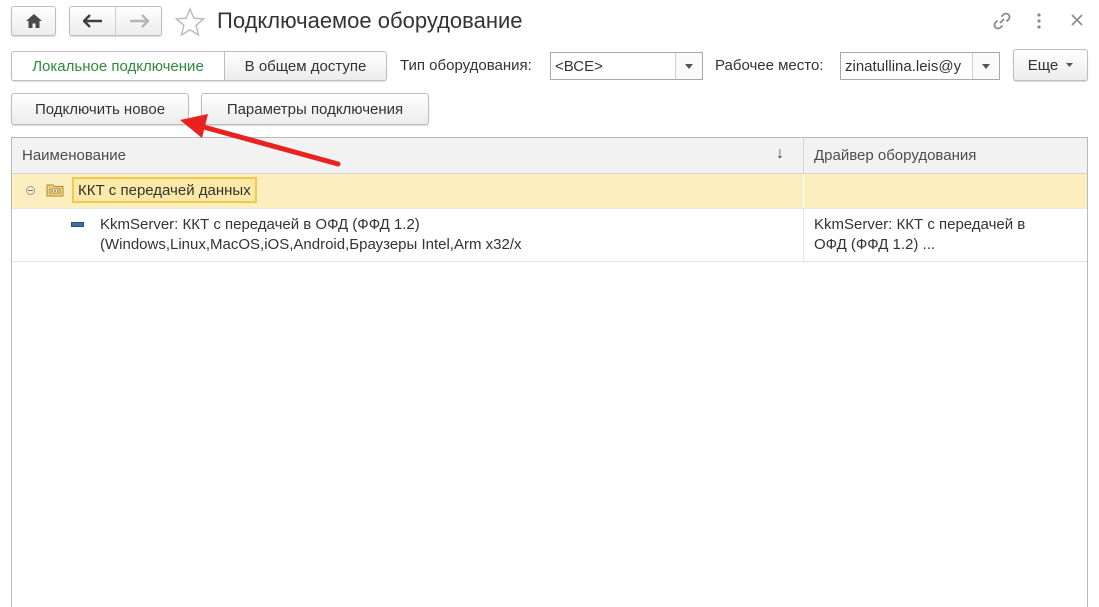 The height and width of the screenshot is (607, 1099). Describe the element at coordinates (164, 190) in the screenshot. I see `group-label: ККТ с передачей данных` at that location.